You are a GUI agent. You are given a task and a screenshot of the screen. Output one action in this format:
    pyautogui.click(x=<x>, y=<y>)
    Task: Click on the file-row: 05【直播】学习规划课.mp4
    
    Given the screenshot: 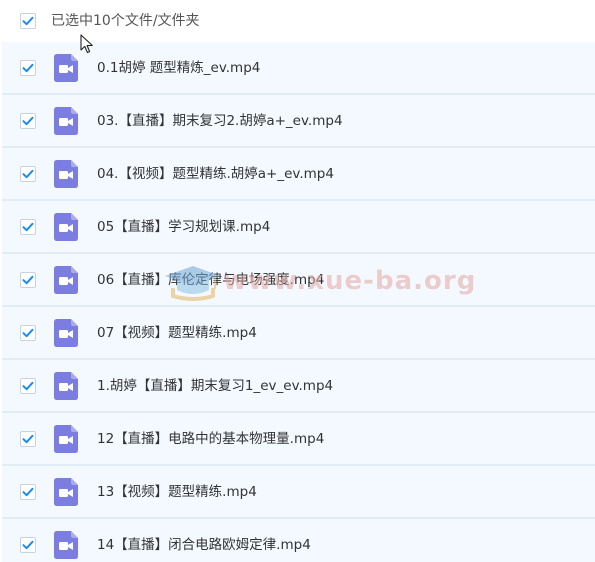 What is the action you would take?
    pyautogui.click(x=298, y=227)
    